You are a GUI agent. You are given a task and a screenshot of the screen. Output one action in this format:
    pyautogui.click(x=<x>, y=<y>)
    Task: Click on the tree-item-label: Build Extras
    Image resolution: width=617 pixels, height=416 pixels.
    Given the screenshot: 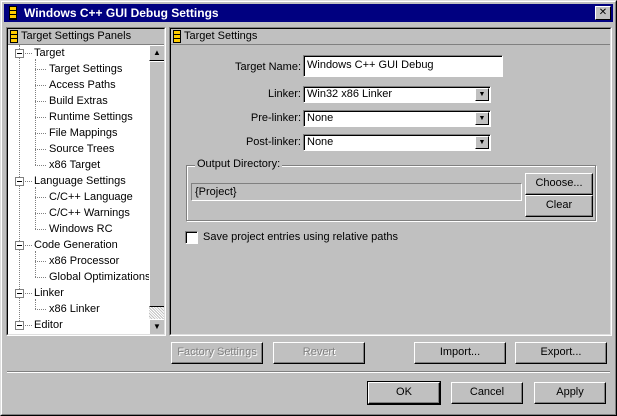 What is the action you would take?
    pyautogui.click(x=78, y=101)
    